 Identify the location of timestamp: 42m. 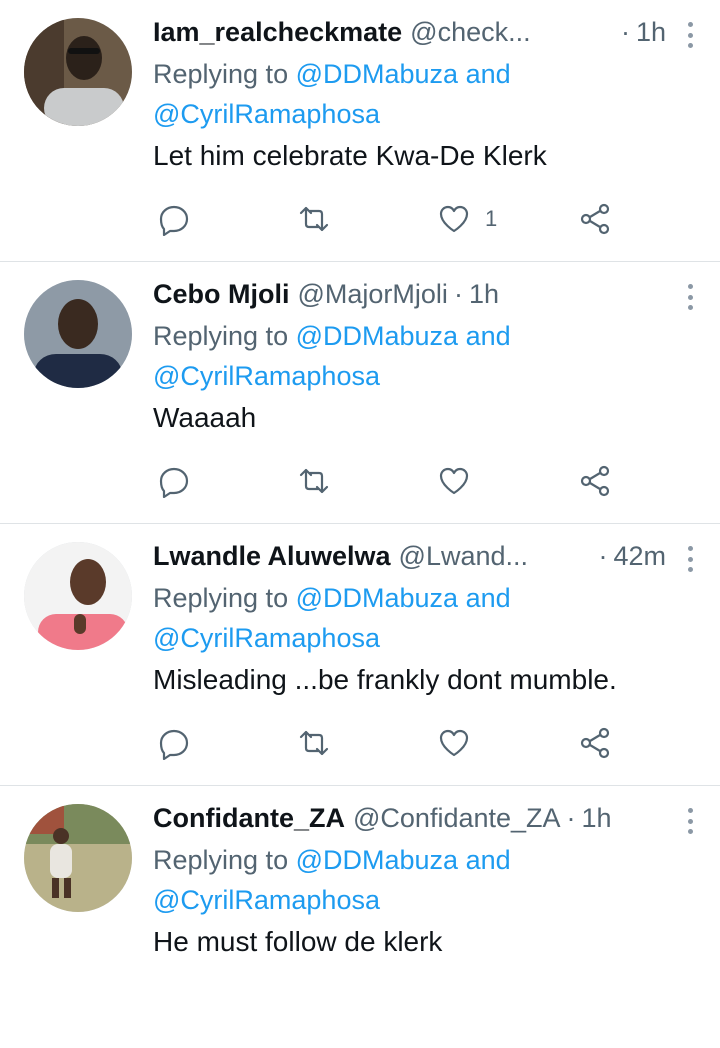
(639, 556).